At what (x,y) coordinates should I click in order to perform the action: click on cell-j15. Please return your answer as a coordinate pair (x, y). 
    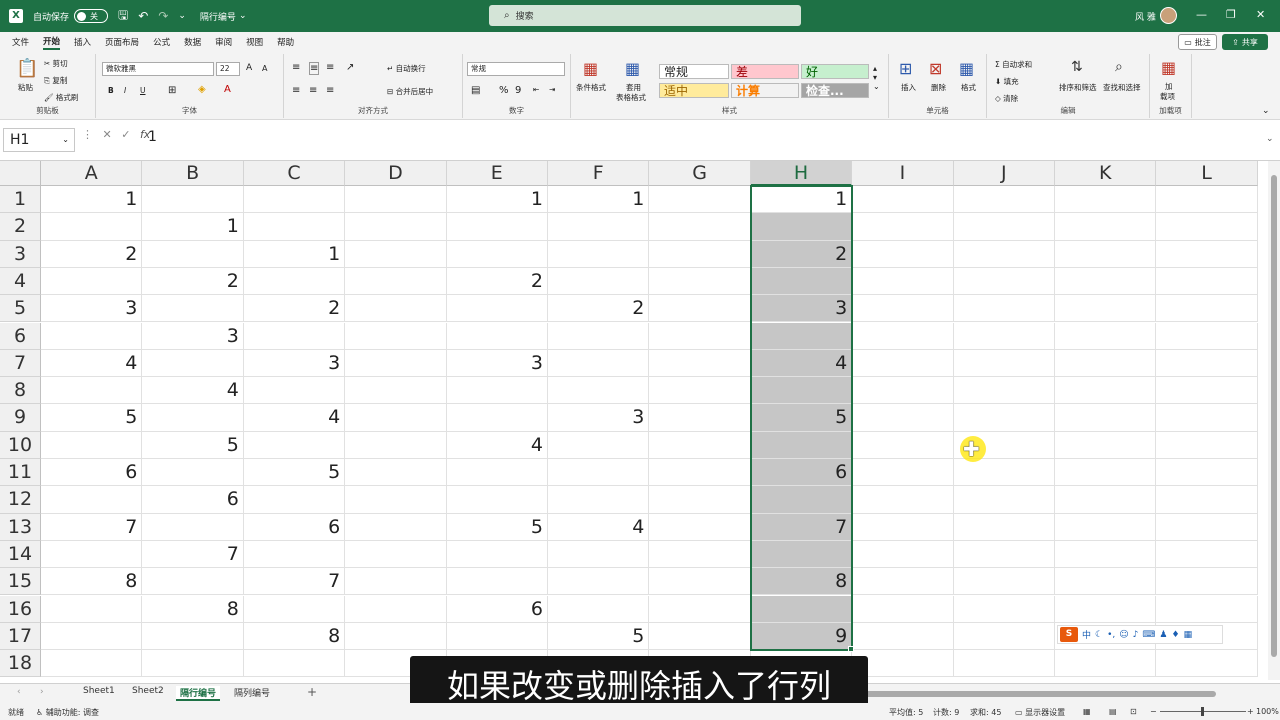
    Looking at the image, I should click on (1004, 582).